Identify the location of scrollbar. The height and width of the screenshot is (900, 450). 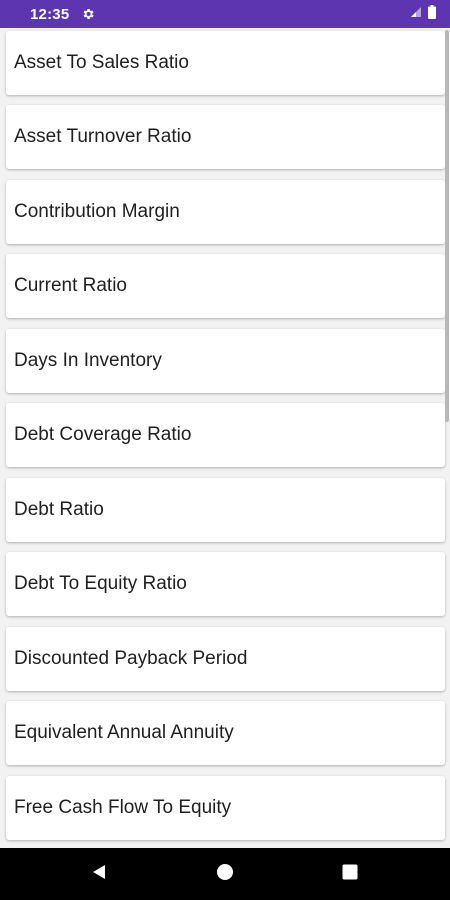
(447, 226).